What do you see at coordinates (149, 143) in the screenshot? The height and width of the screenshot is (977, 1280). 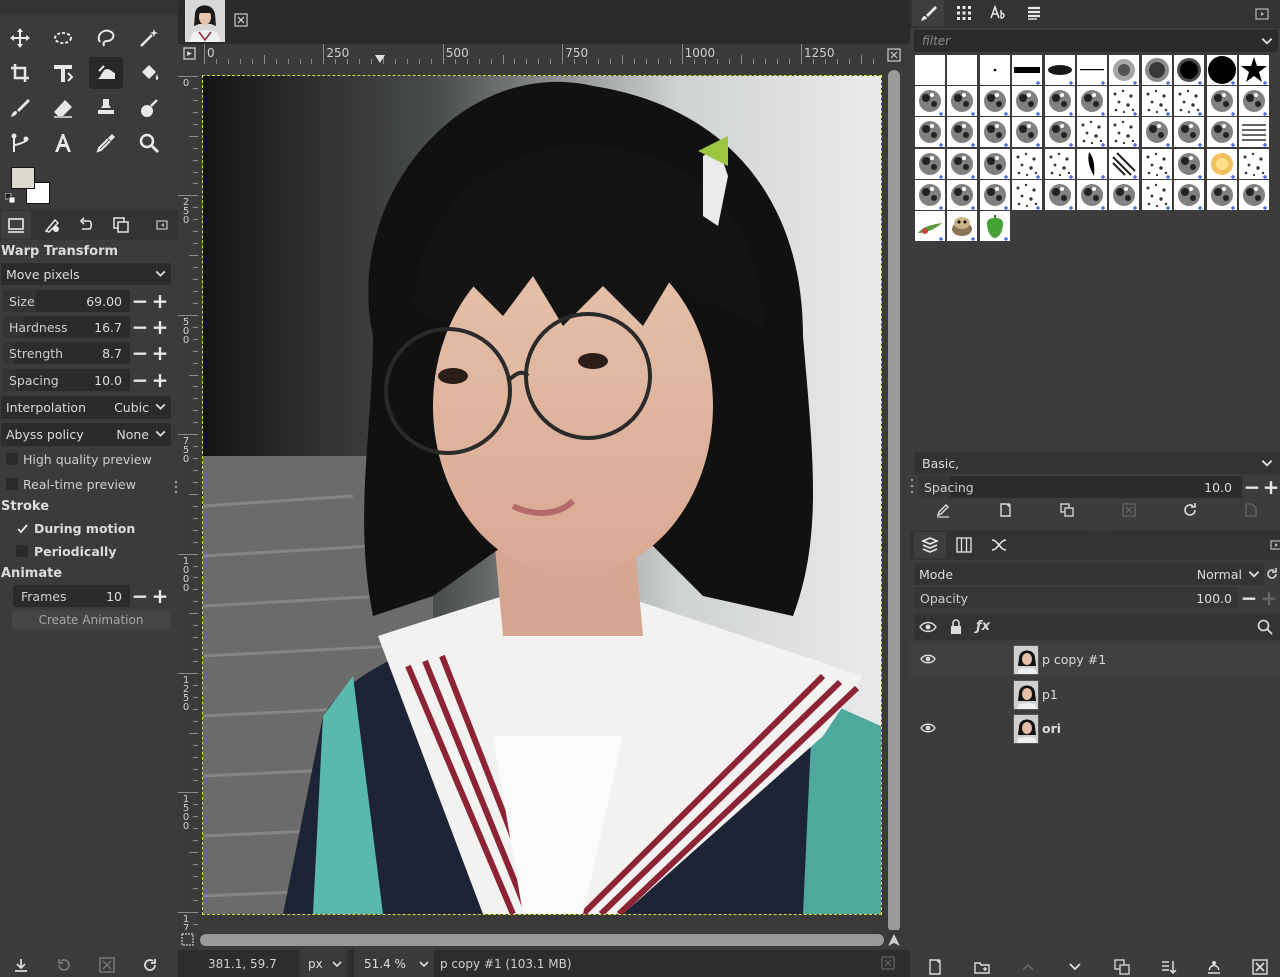 I see `zoom-tool-icon` at bounding box center [149, 143].